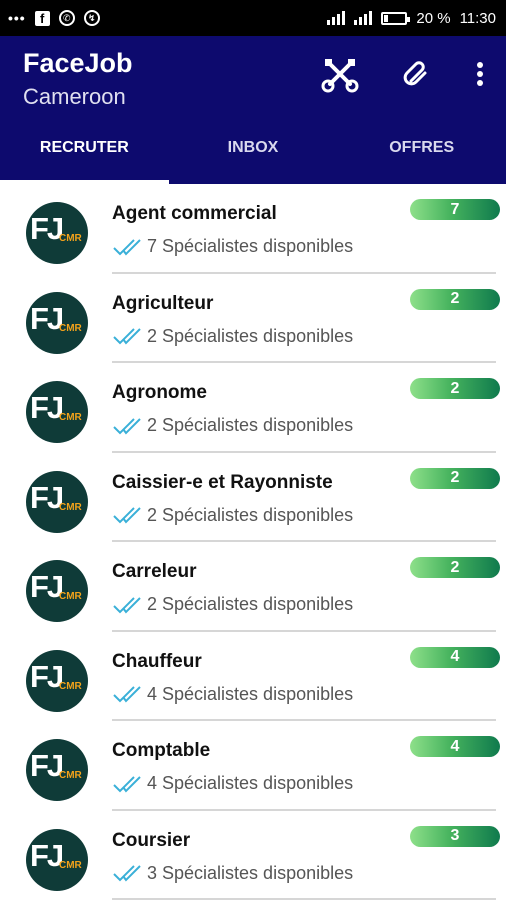 This screenshot has height=900, width=506. I want to click on clock: 11:30, so click(477, 18).